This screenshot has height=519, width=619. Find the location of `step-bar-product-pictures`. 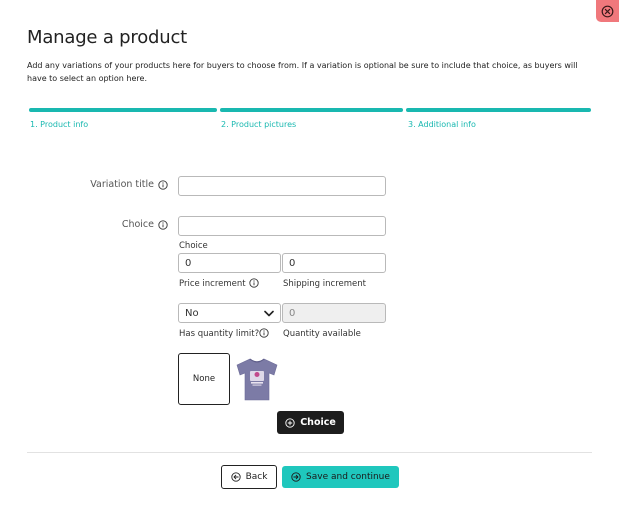

step-bar-product-pictures is located at coordinates (311, 110).